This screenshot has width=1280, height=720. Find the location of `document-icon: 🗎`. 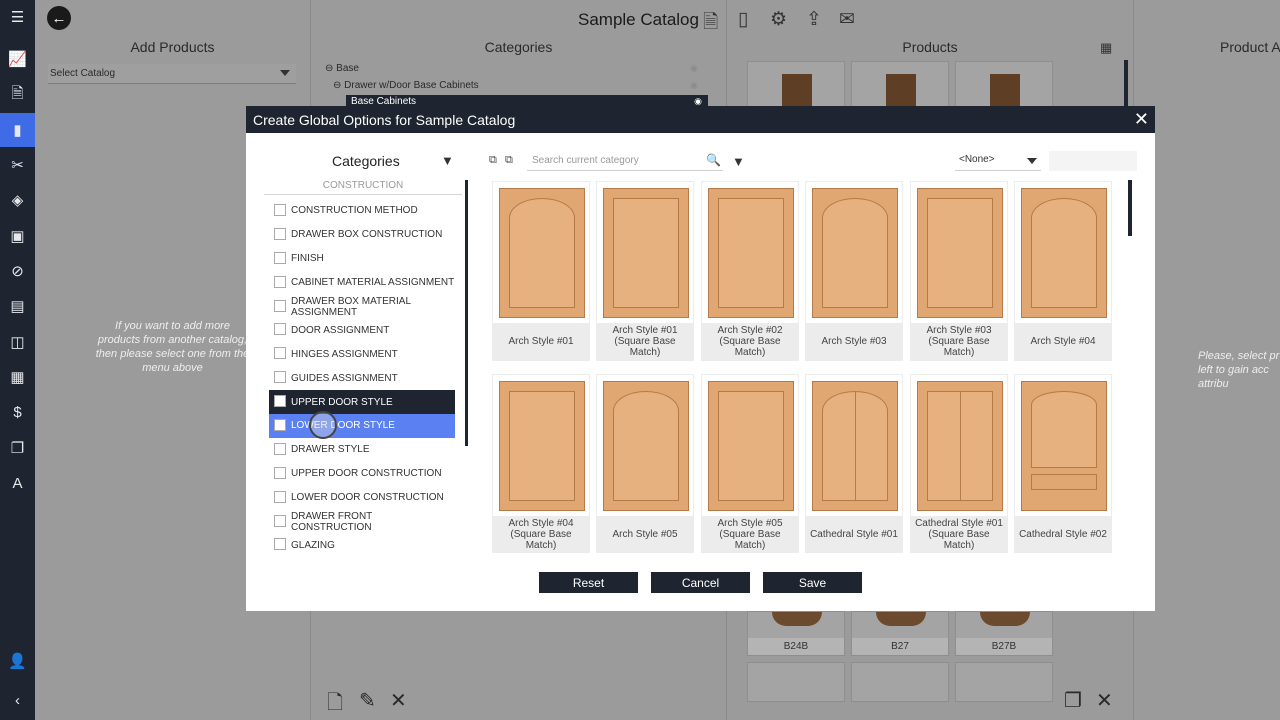

document-icon: 🗎 is located at coordinates (17, 95).